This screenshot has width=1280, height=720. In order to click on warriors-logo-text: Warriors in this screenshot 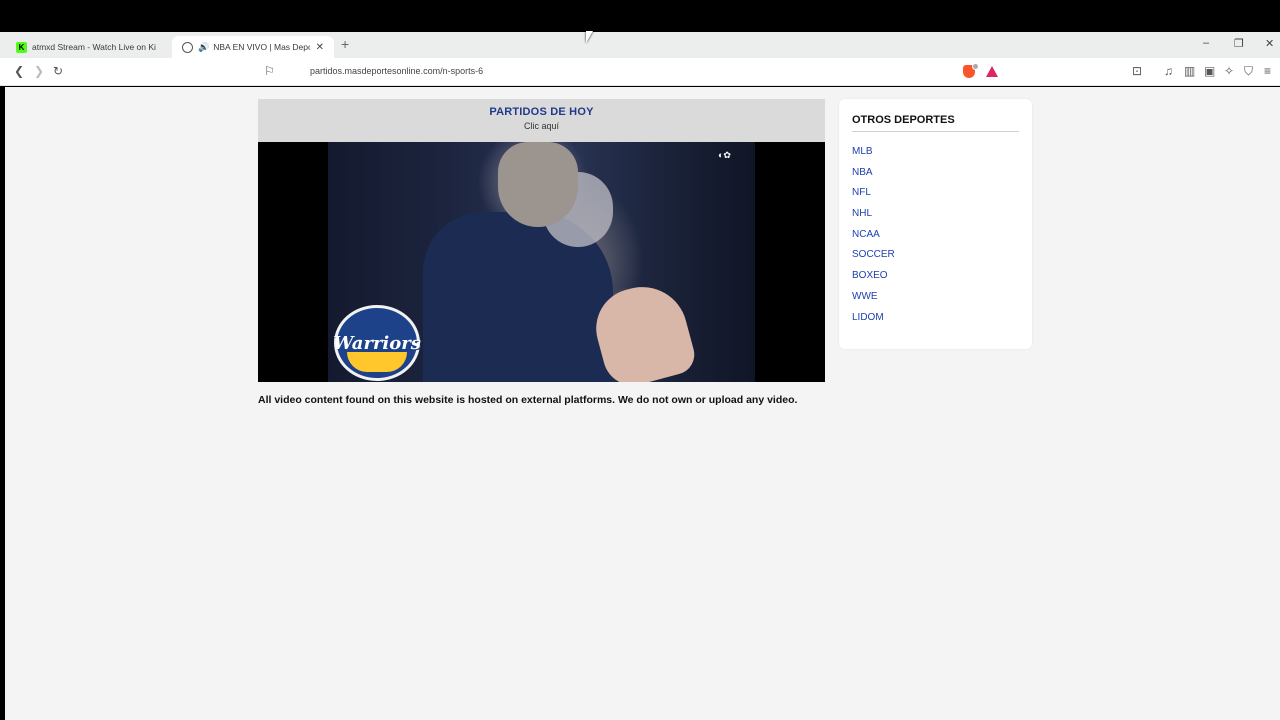, I will do `click(377, 343)`.